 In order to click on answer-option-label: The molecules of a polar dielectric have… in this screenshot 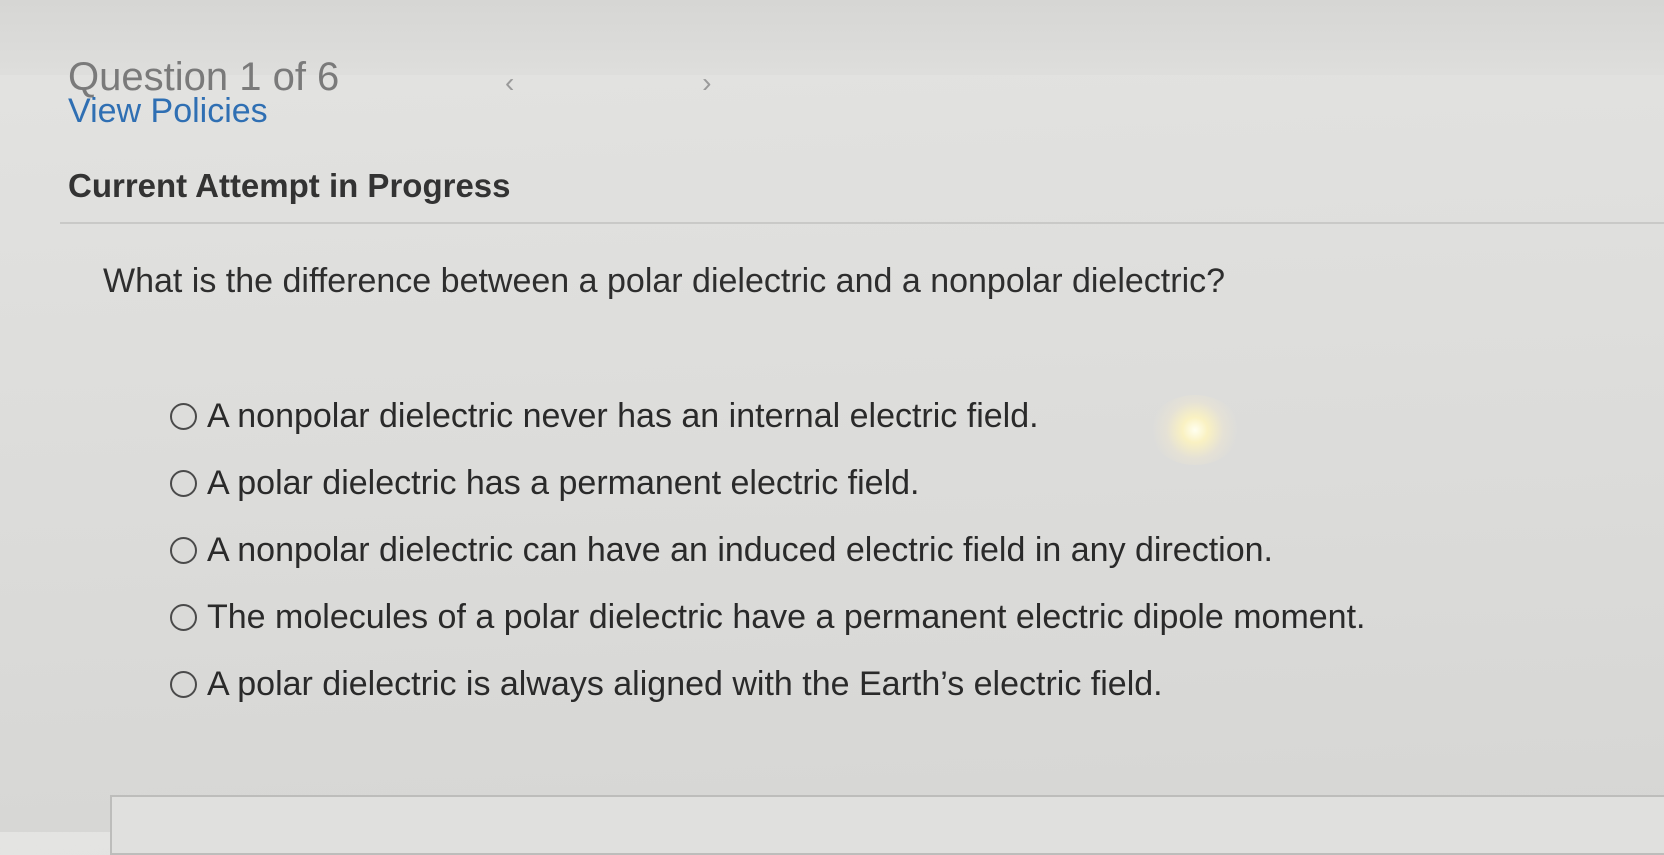, I will do `click(786, 617)`.